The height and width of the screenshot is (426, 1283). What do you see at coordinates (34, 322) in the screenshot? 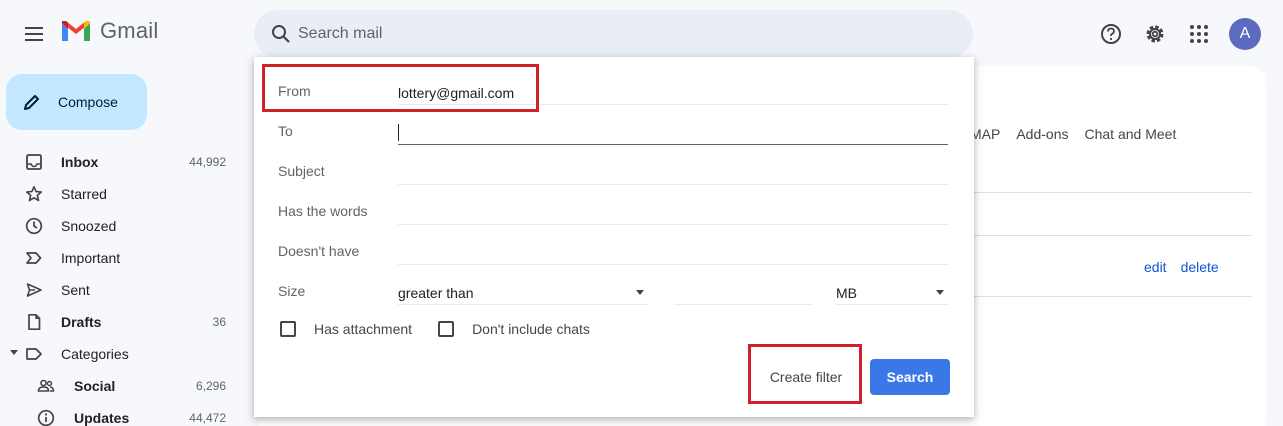
I see `draft-icon` at bounding box center [34, 322].